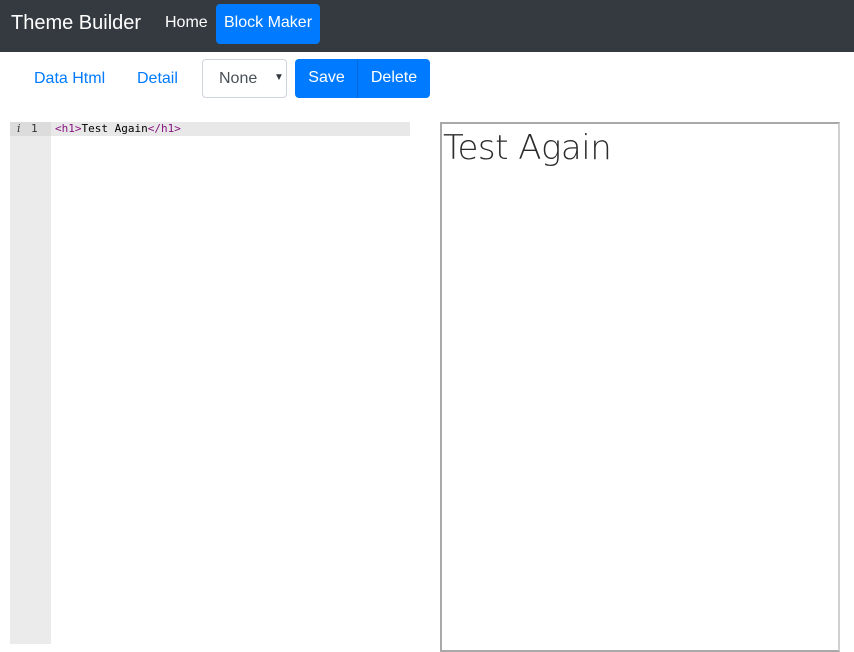 Image resolution: width=854 pixels, height=652 pixels. Describe the element at coordinates (279, 77) in the screenshot. I see `chevron-down-icon: ▼` at that location.